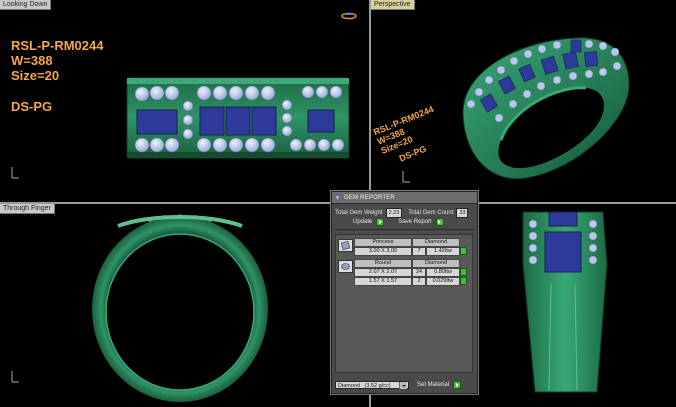  What do you see at coordinates (462, 212) in the screenshot?
I see `total-gem-count-value: 33` at bounding box center [462, 212].